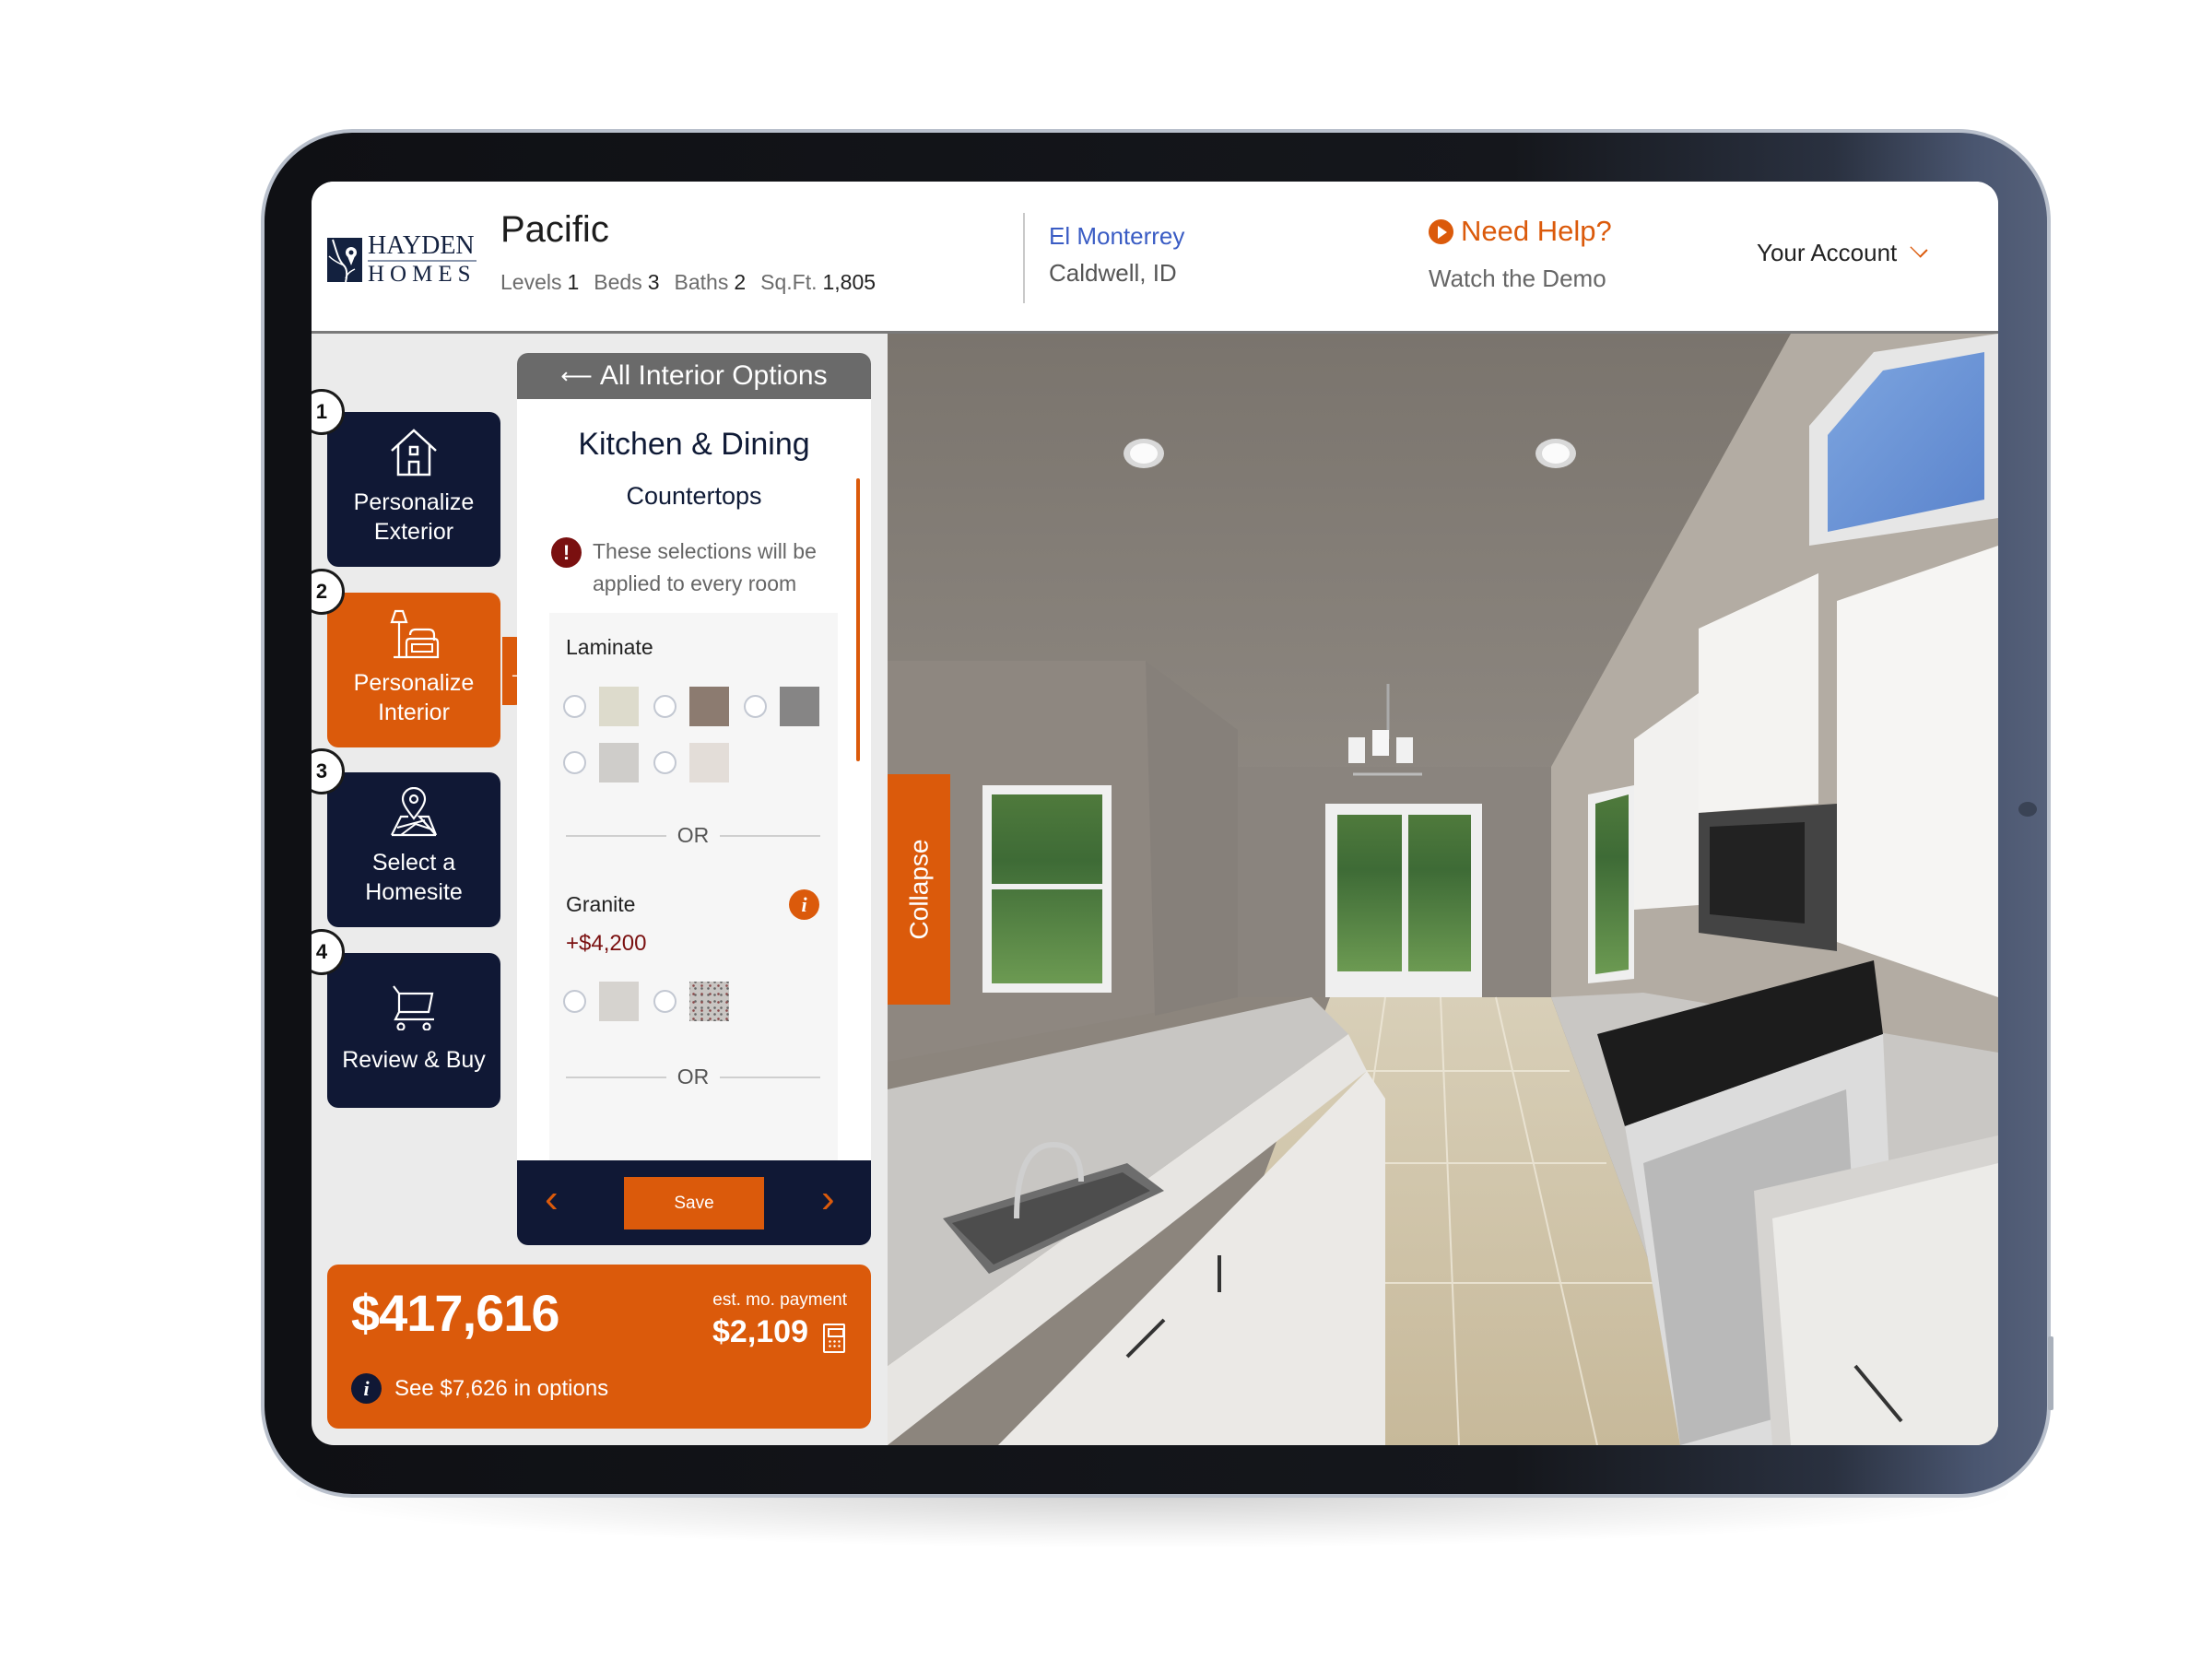  I want to click on arrow-left-icon: ⟵, so click(576, 376).